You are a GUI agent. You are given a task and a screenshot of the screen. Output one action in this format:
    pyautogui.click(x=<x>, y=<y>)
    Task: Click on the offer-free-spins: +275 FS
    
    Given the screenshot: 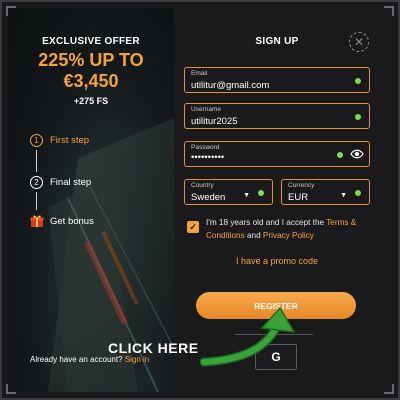 What is the action you would take?
    pyautogui.click(x=91, y=101)
    